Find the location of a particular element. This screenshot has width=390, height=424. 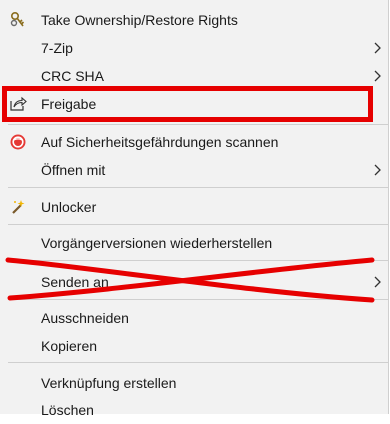

security-scan-icon is located at coordinates (18, 142).